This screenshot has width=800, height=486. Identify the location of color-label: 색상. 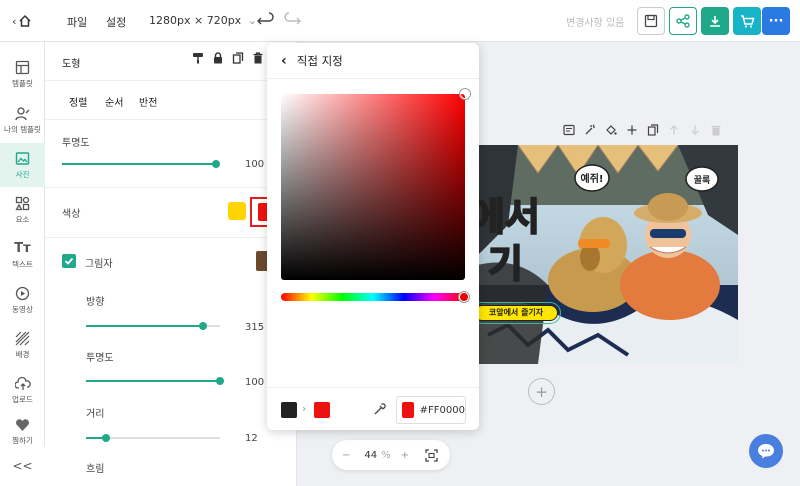
(71, 214).